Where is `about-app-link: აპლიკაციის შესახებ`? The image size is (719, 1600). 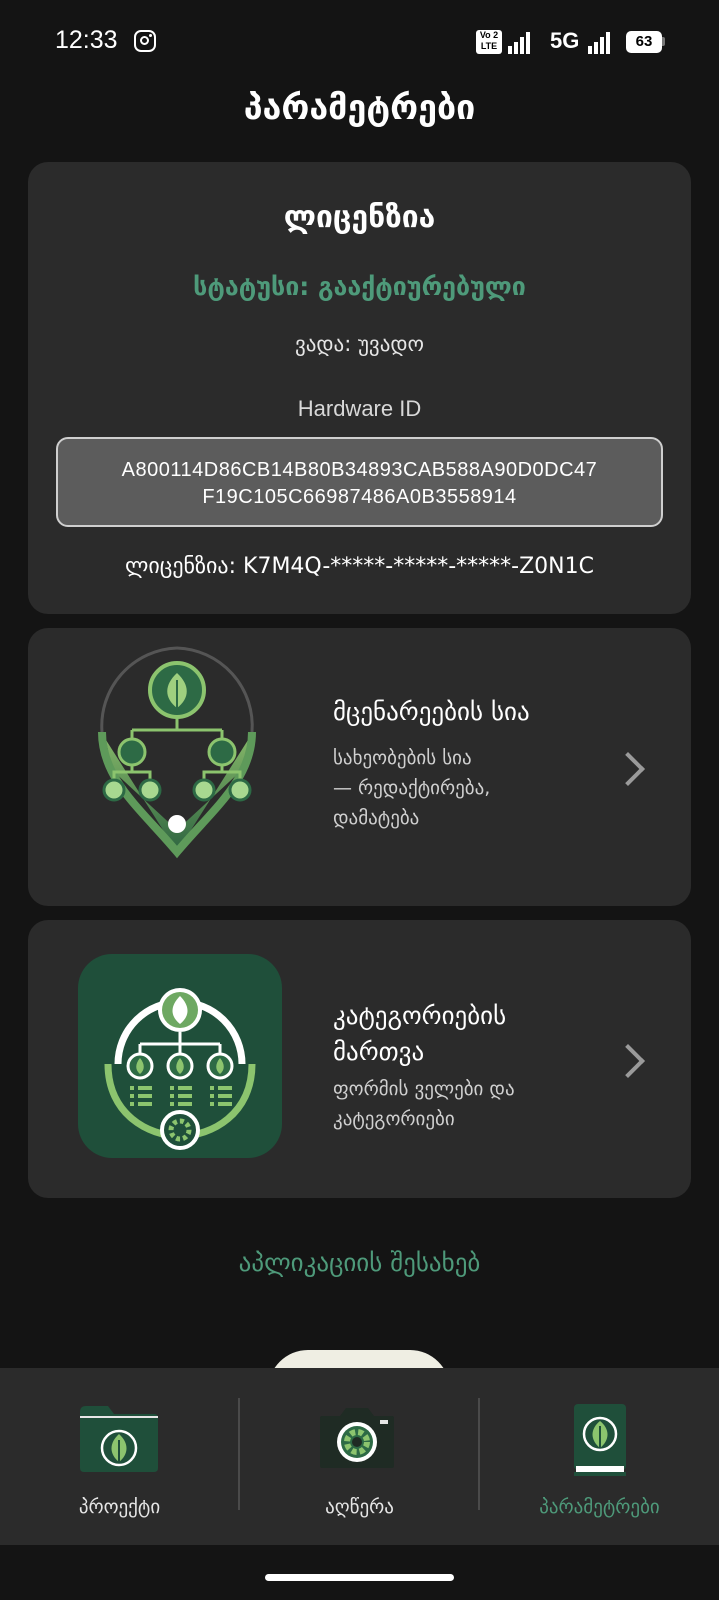
about-app-link: აპლიკაციის შესახებ is located at coordinates (359, 1262).